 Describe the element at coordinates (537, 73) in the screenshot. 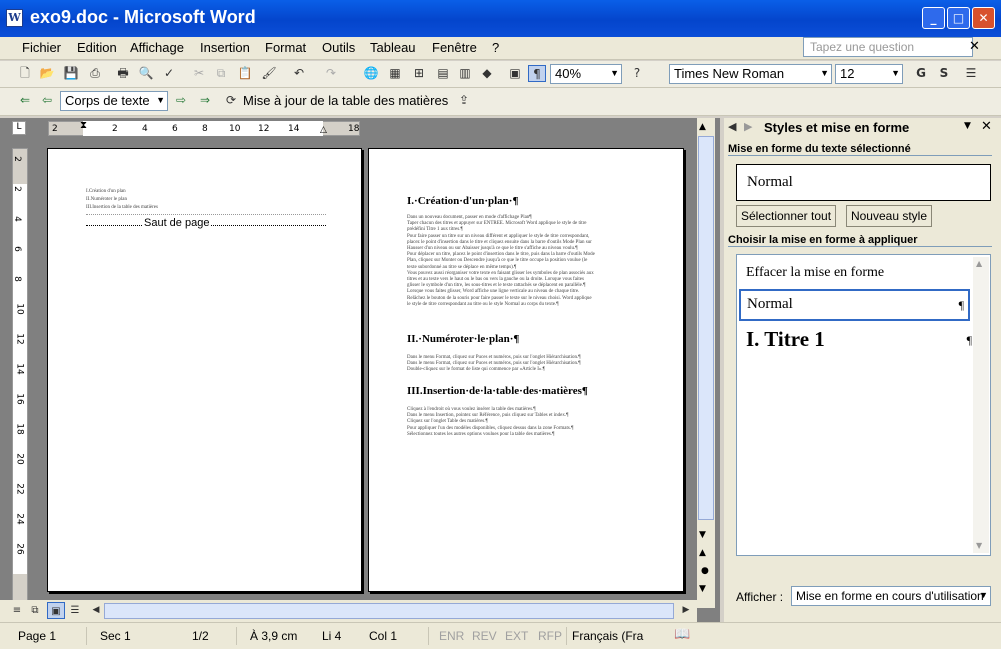

I see `show-hide-pilcrow-icon: ¶` at that location.